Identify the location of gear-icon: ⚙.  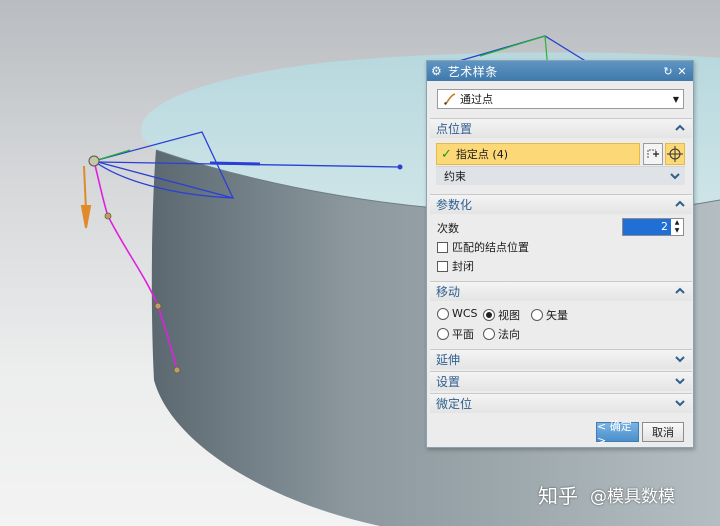
(436, 71).